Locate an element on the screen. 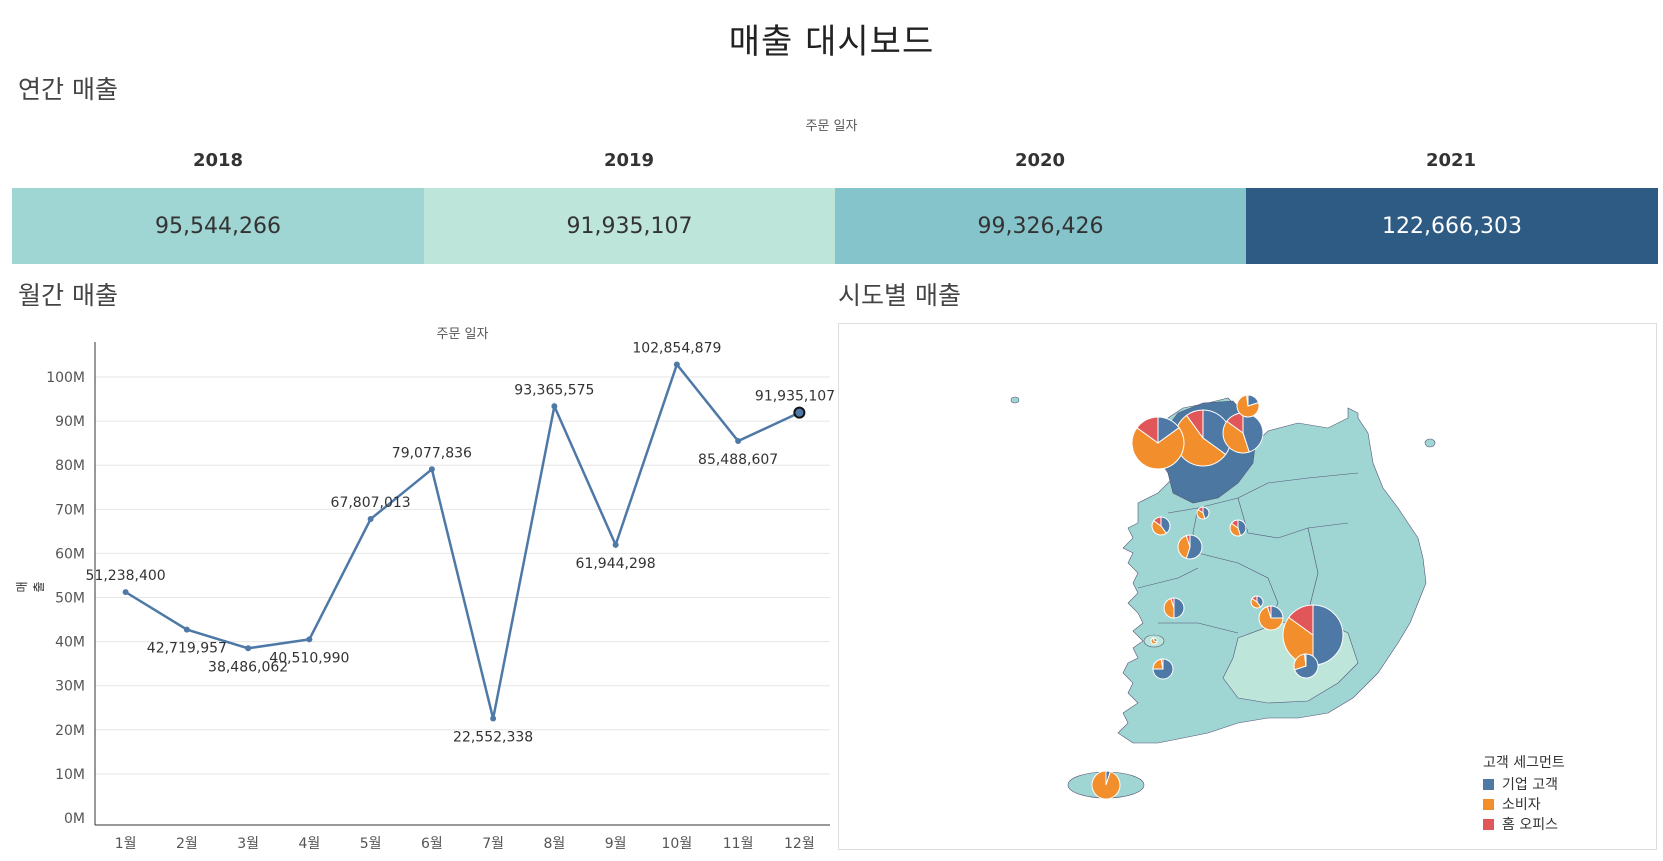 This screenshot has height=861, width=1663. data-label: 22,552,338 is located at coordinates (493, 738).